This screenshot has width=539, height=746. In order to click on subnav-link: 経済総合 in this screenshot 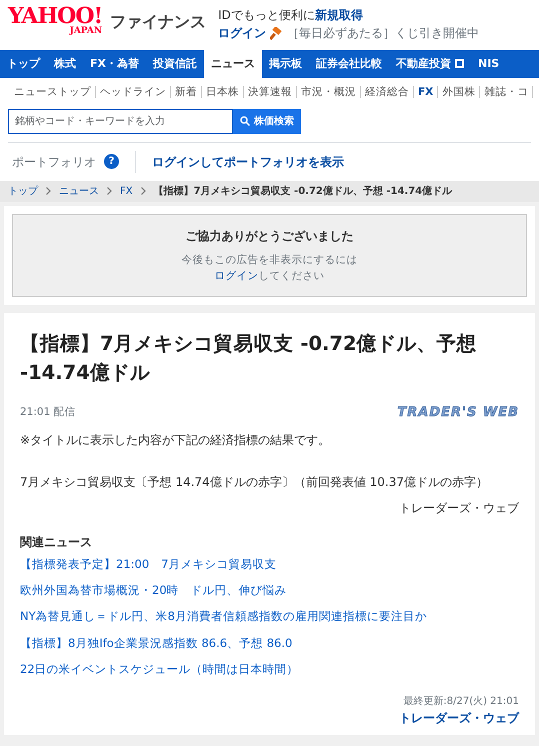, I will do `click(387, 92)`.